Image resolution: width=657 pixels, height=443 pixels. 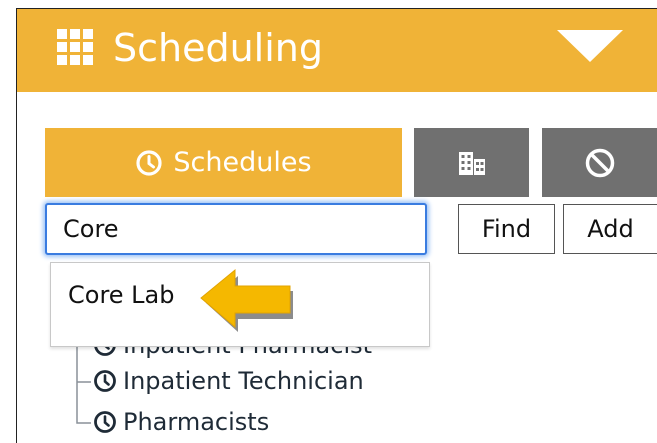 I want to click on tree-item-label: Inpatient Technician, so click(x=243, y=381).